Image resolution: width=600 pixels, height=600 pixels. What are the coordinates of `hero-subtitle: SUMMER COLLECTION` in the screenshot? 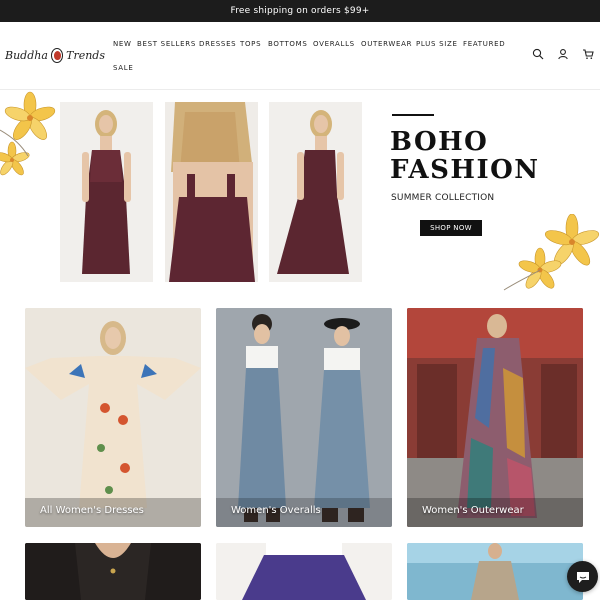 It's located at (443, 198).